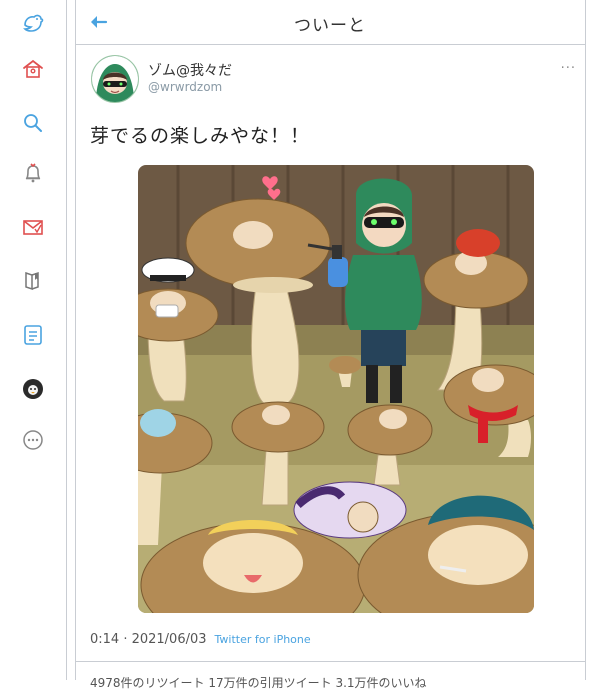  I want to click on more-options-button: ···, so click(568, 68).